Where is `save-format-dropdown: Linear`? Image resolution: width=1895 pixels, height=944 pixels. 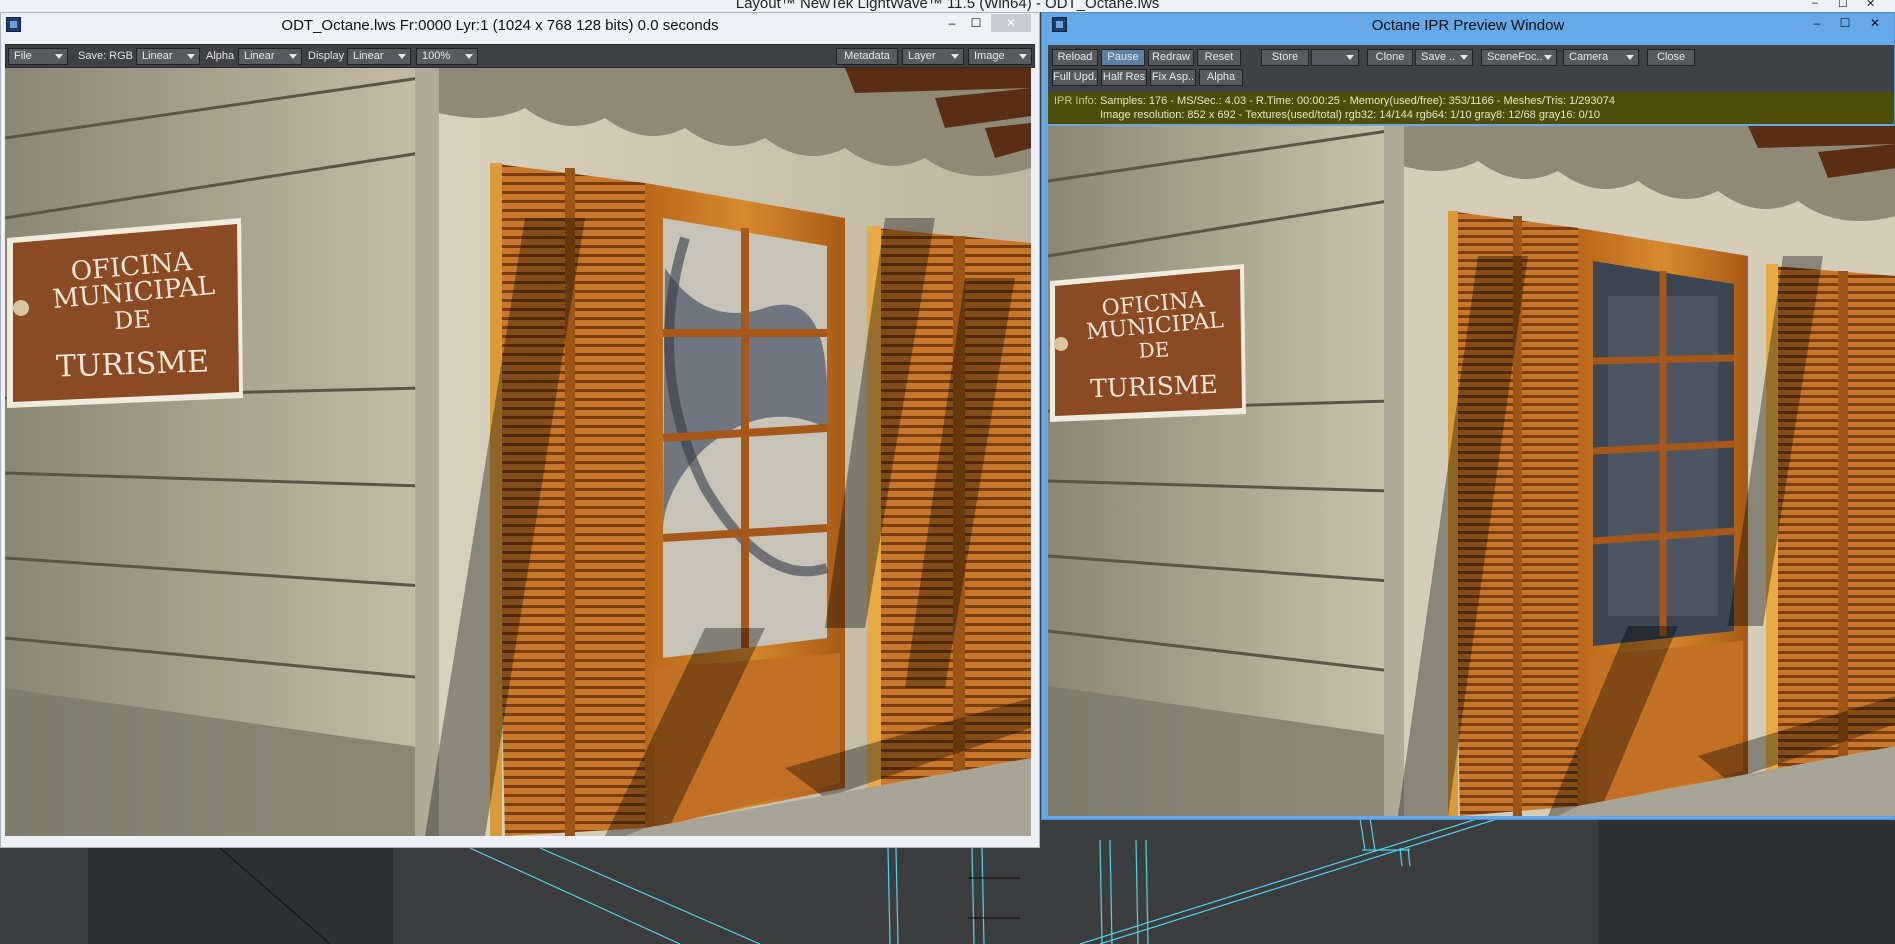
save-format-dropdown: Linear is located at coordinates (168, 56).